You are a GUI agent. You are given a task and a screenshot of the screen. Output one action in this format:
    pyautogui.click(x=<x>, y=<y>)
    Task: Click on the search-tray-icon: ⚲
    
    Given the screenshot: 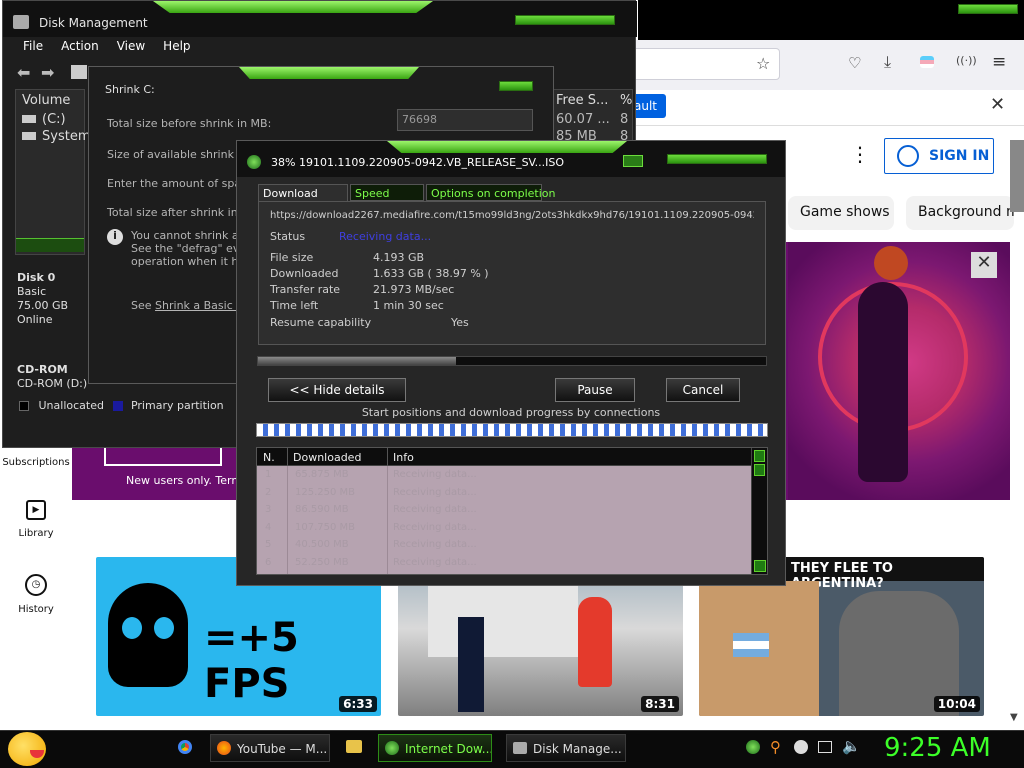 What is the action you would take?
    pyautogui.click(x=775, y=747)
    